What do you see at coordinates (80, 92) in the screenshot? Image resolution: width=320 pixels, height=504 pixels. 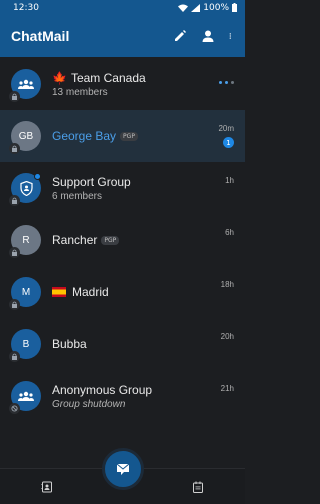 I see `conversation-subtitle: 13 members` at bounding box center [80, 92].